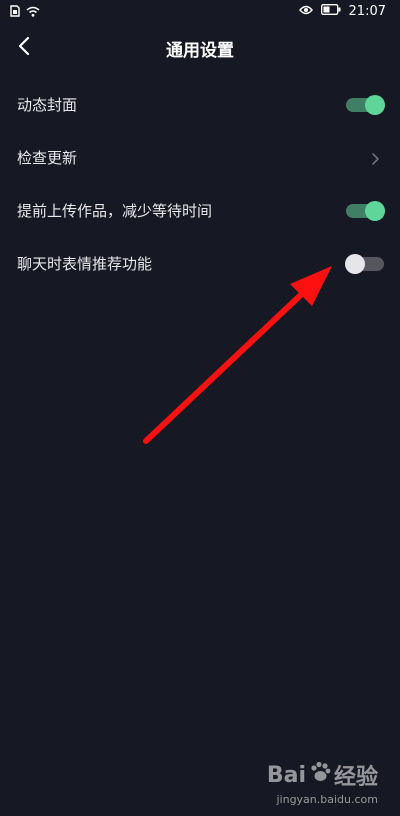  What do you see at coordinates (200, 13) in the screenshot?
I see `status-bar: 21:07` at bounding box center [200, 13].